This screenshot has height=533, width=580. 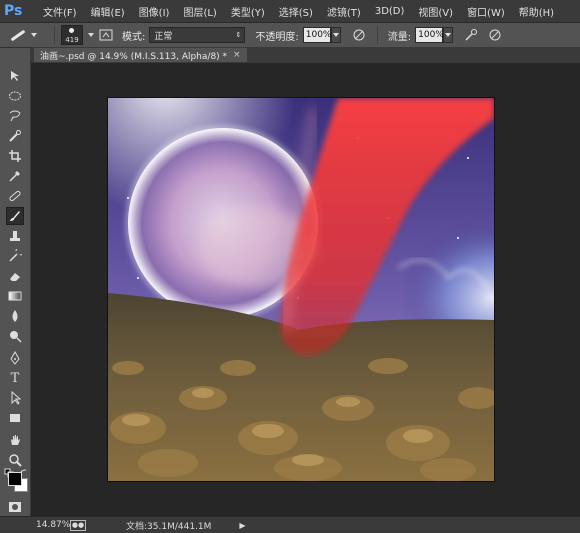 What do you see at coordinates (248, 11) in the screenshot?
I see `menu-type: 类型(Y)` at bounding box center [248, 11].